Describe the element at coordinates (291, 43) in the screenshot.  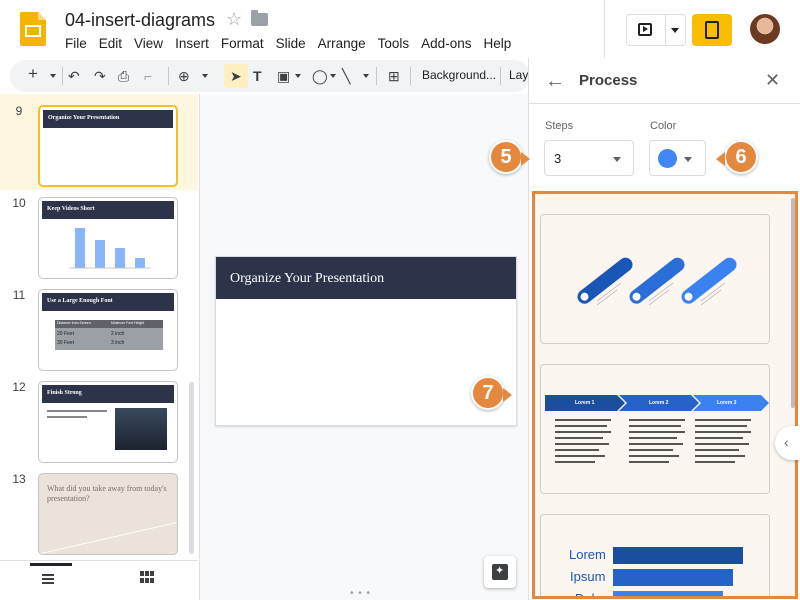
I see `menu-slide: Slide` at that location.